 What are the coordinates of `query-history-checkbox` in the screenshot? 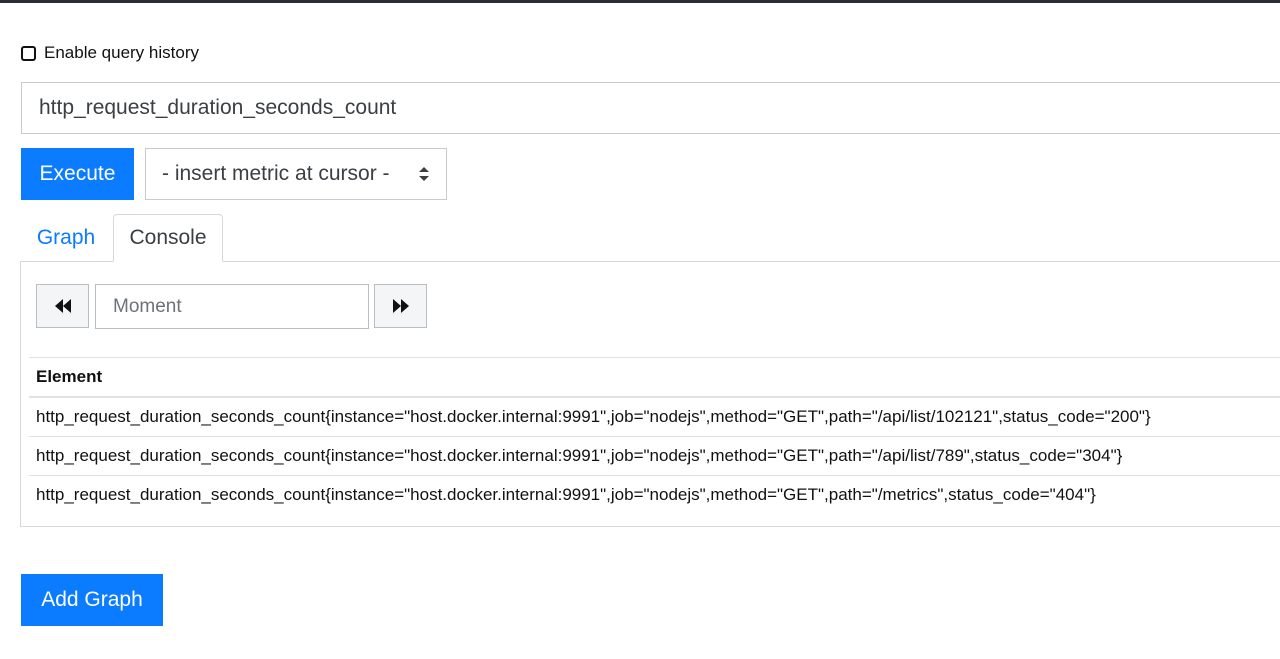 It's located at (28, 53).